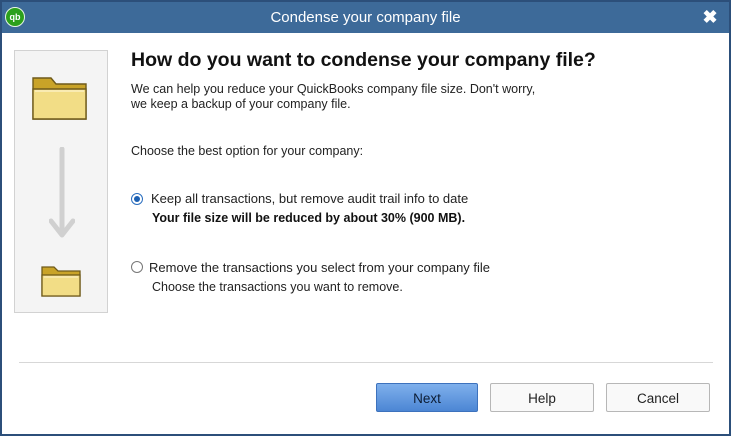 The height and width of the screenshot is (436, 731). I want to click on title-bar: qb Condense your company file ✖, so click(365, 17).